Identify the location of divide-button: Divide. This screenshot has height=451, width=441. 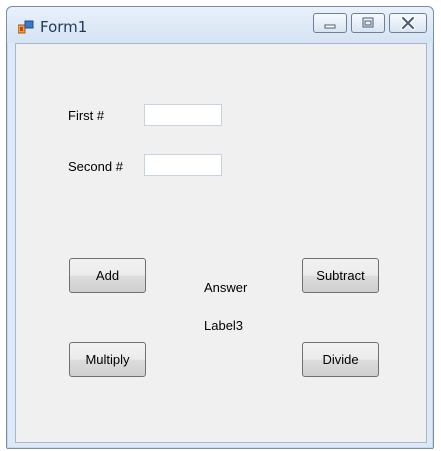
(340, 359).